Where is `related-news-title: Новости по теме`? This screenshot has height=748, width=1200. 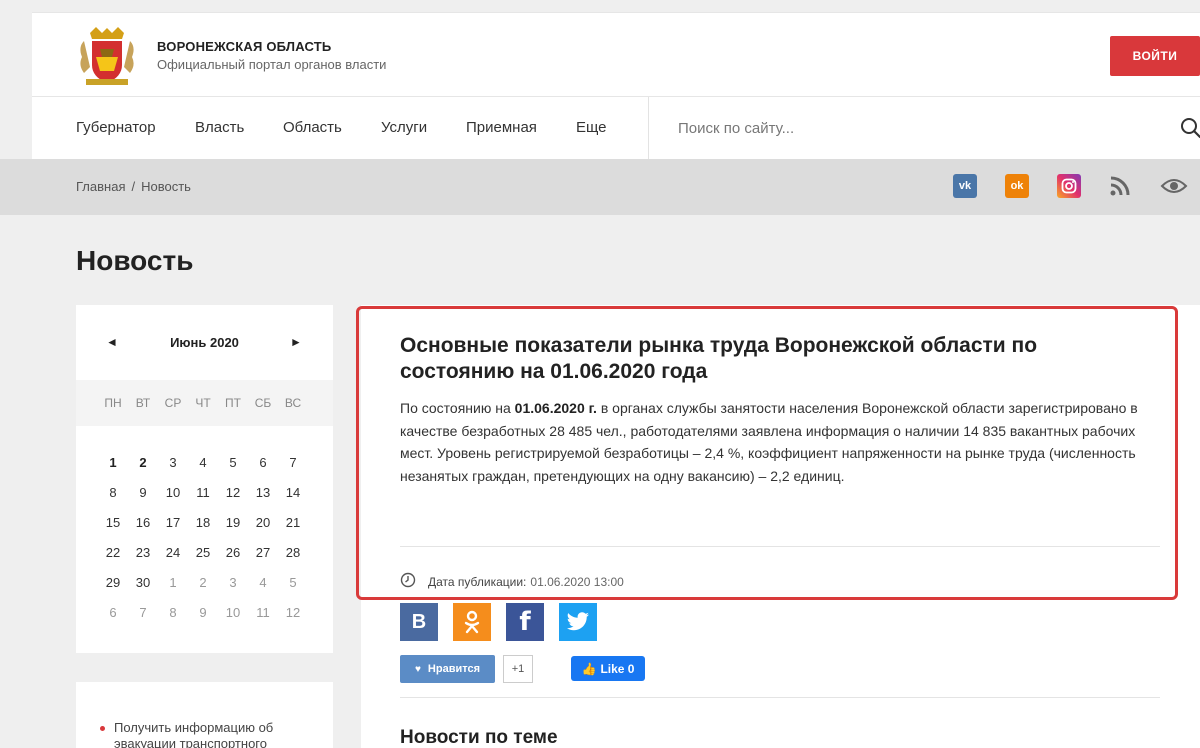 related-news-title: Новости по теме is located at coordinates (479, 737).